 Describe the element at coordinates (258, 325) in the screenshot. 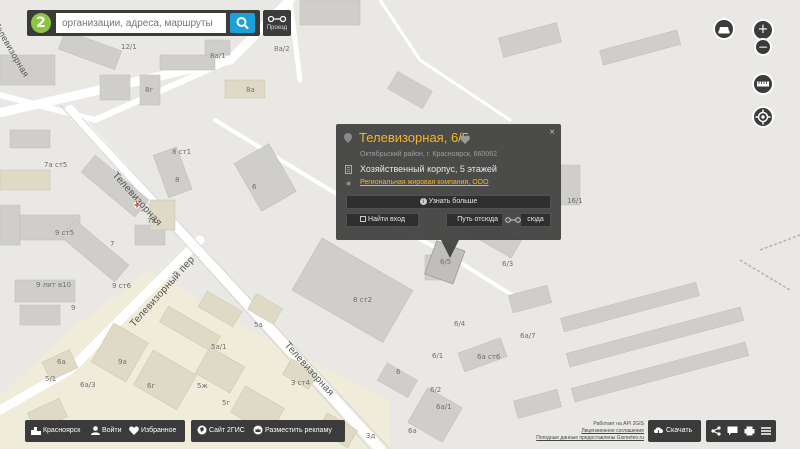

I see `building-label: 5а` at that location.